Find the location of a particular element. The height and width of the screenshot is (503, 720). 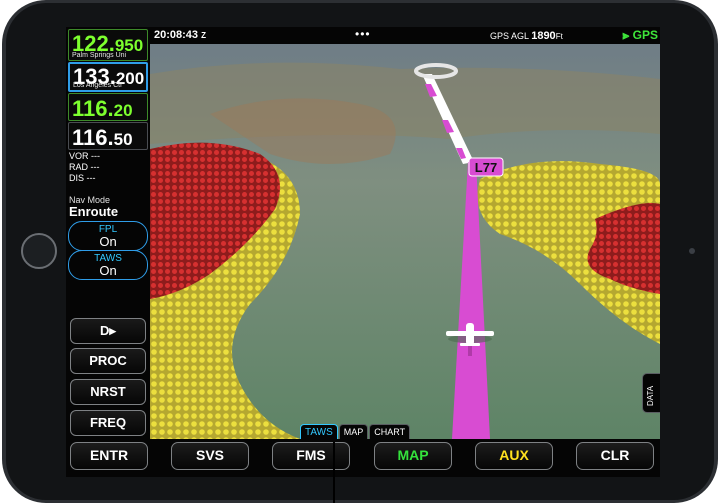

tab-taws: TAWS is located at coordinates (319, 432).